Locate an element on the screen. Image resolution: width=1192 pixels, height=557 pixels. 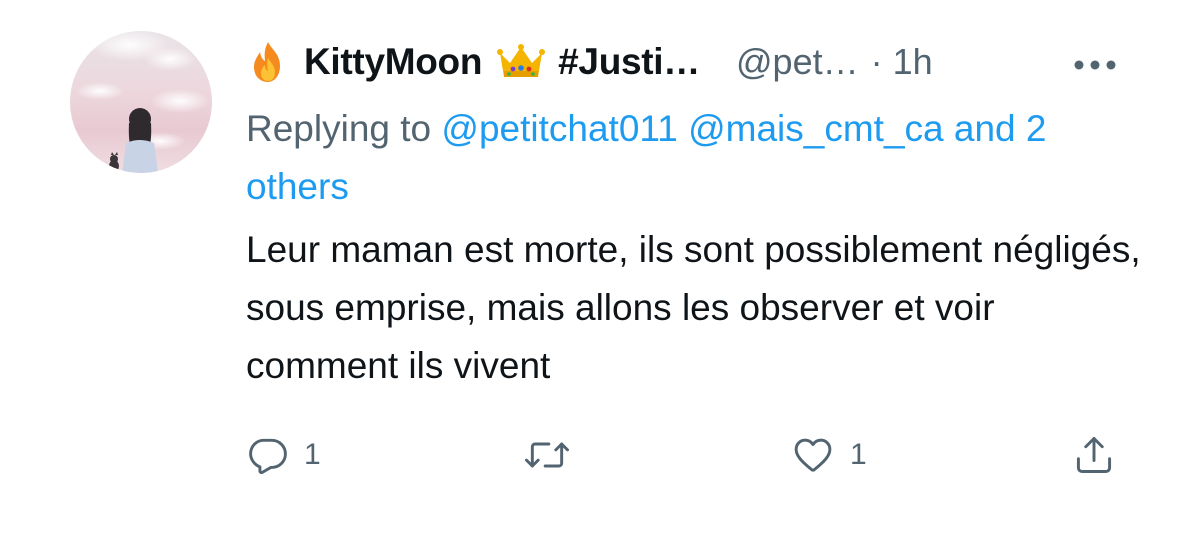
share-button is located at coordinates (1094, 455).